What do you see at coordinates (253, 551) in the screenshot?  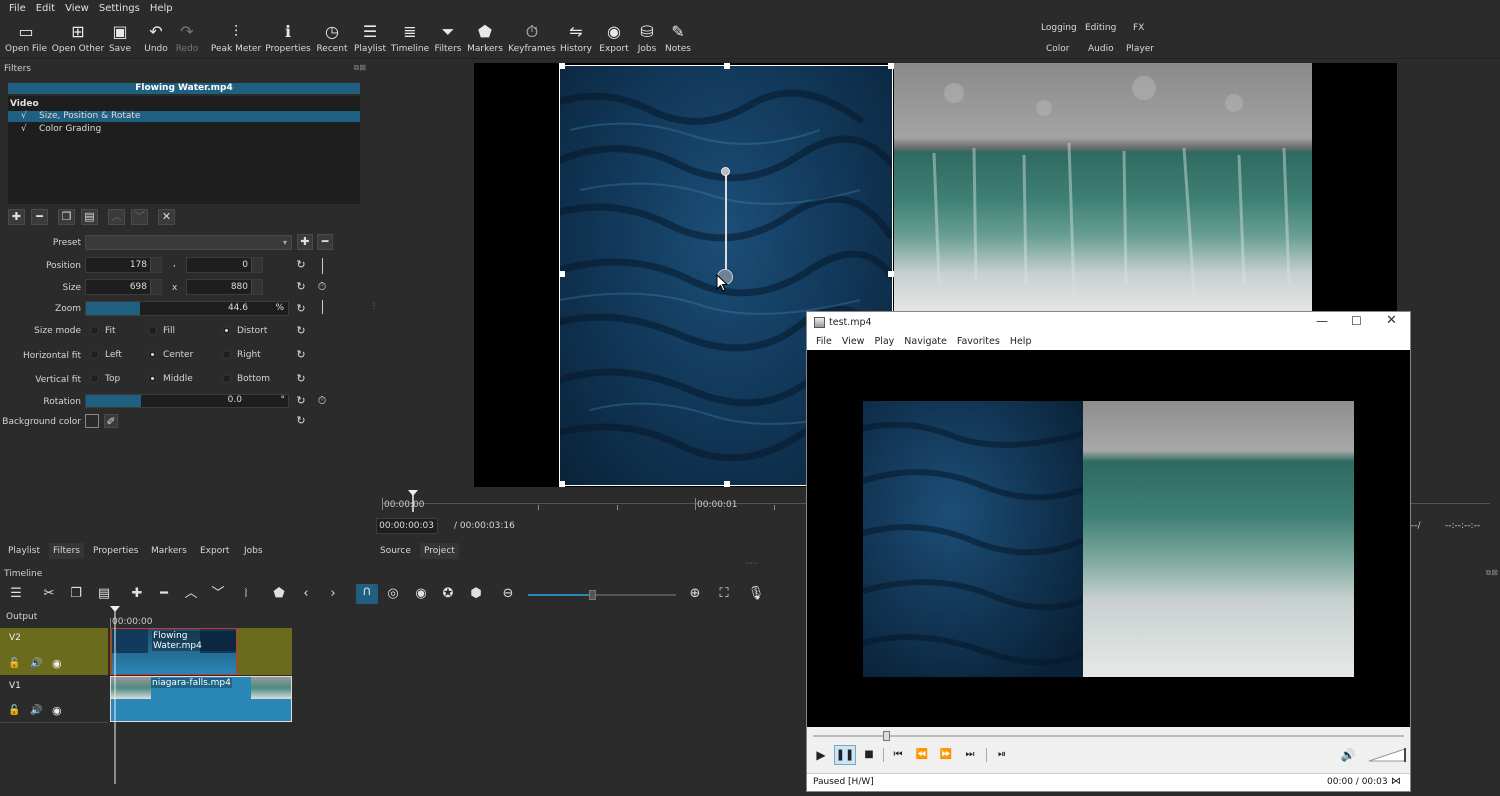 I see `tab-jobs: Jobs` at bounding box center [253, 551].